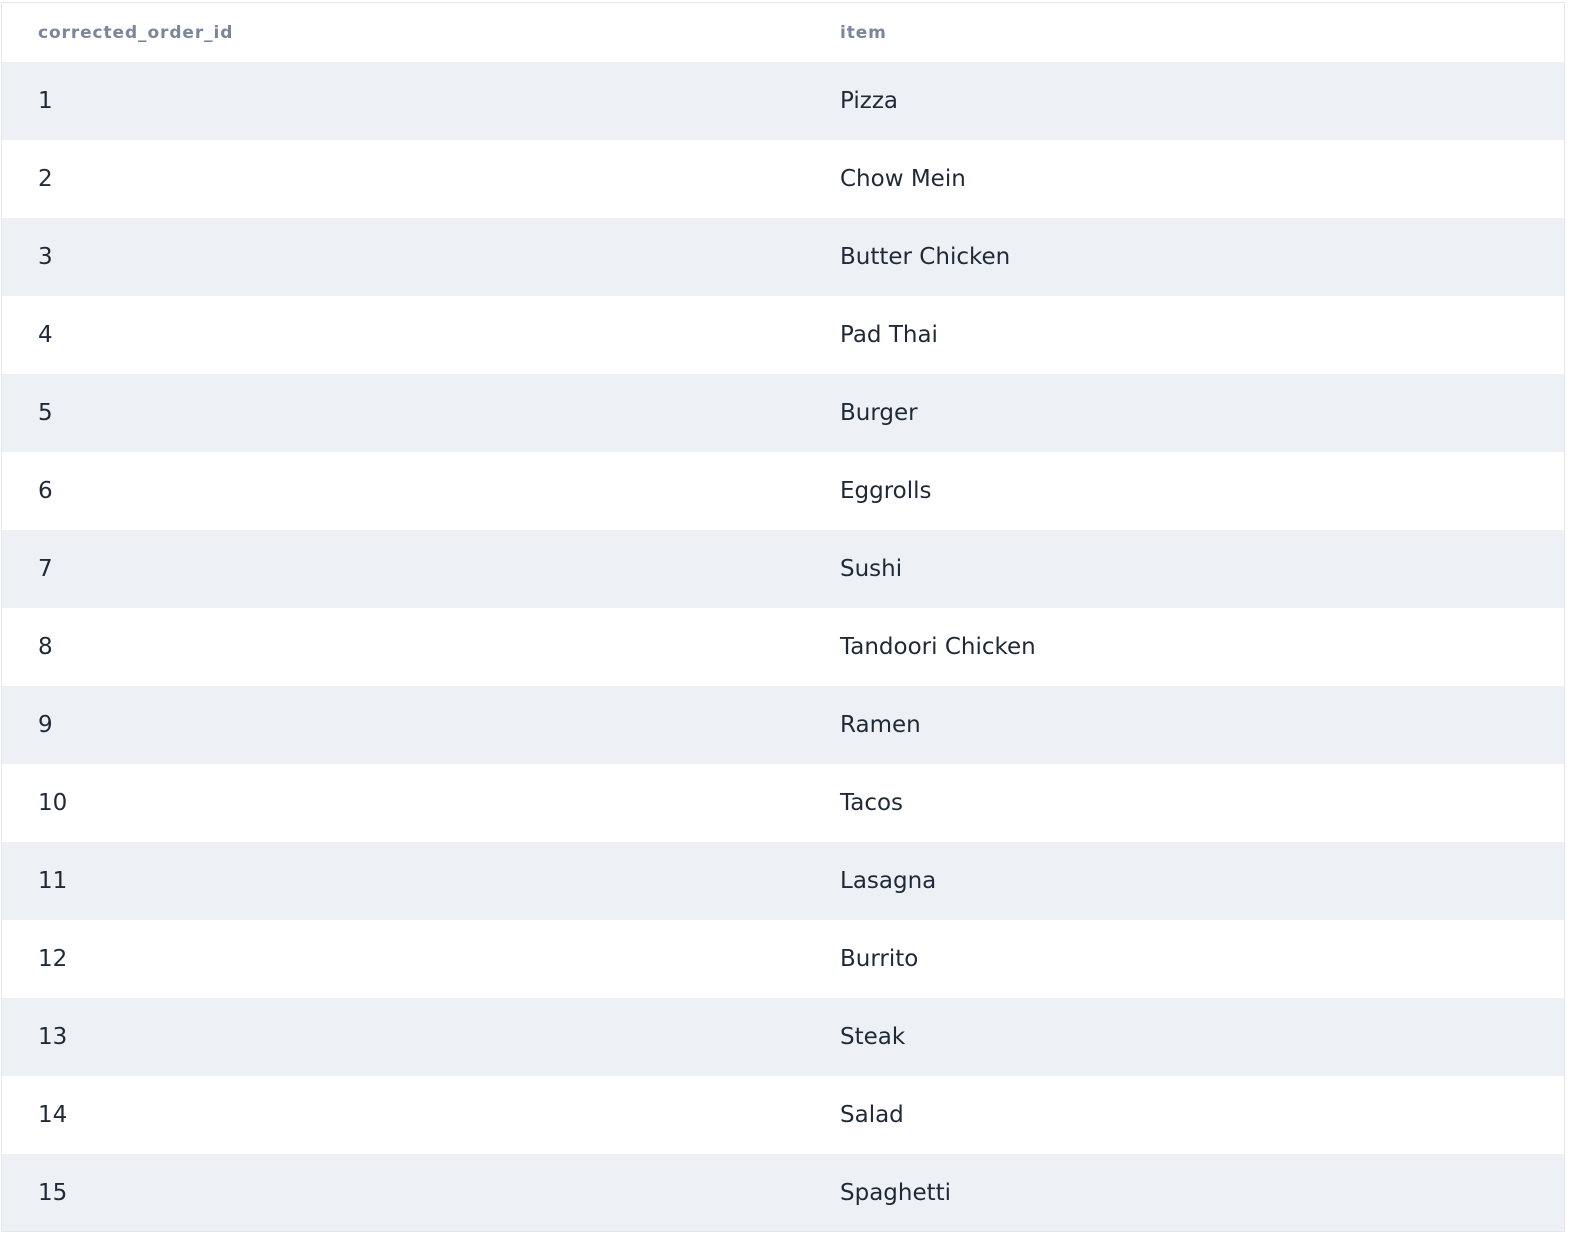 Image resolution: width=1590 pixels, height=1254 pixels. I want to click on cell-item: Burger, so click(879, 413).